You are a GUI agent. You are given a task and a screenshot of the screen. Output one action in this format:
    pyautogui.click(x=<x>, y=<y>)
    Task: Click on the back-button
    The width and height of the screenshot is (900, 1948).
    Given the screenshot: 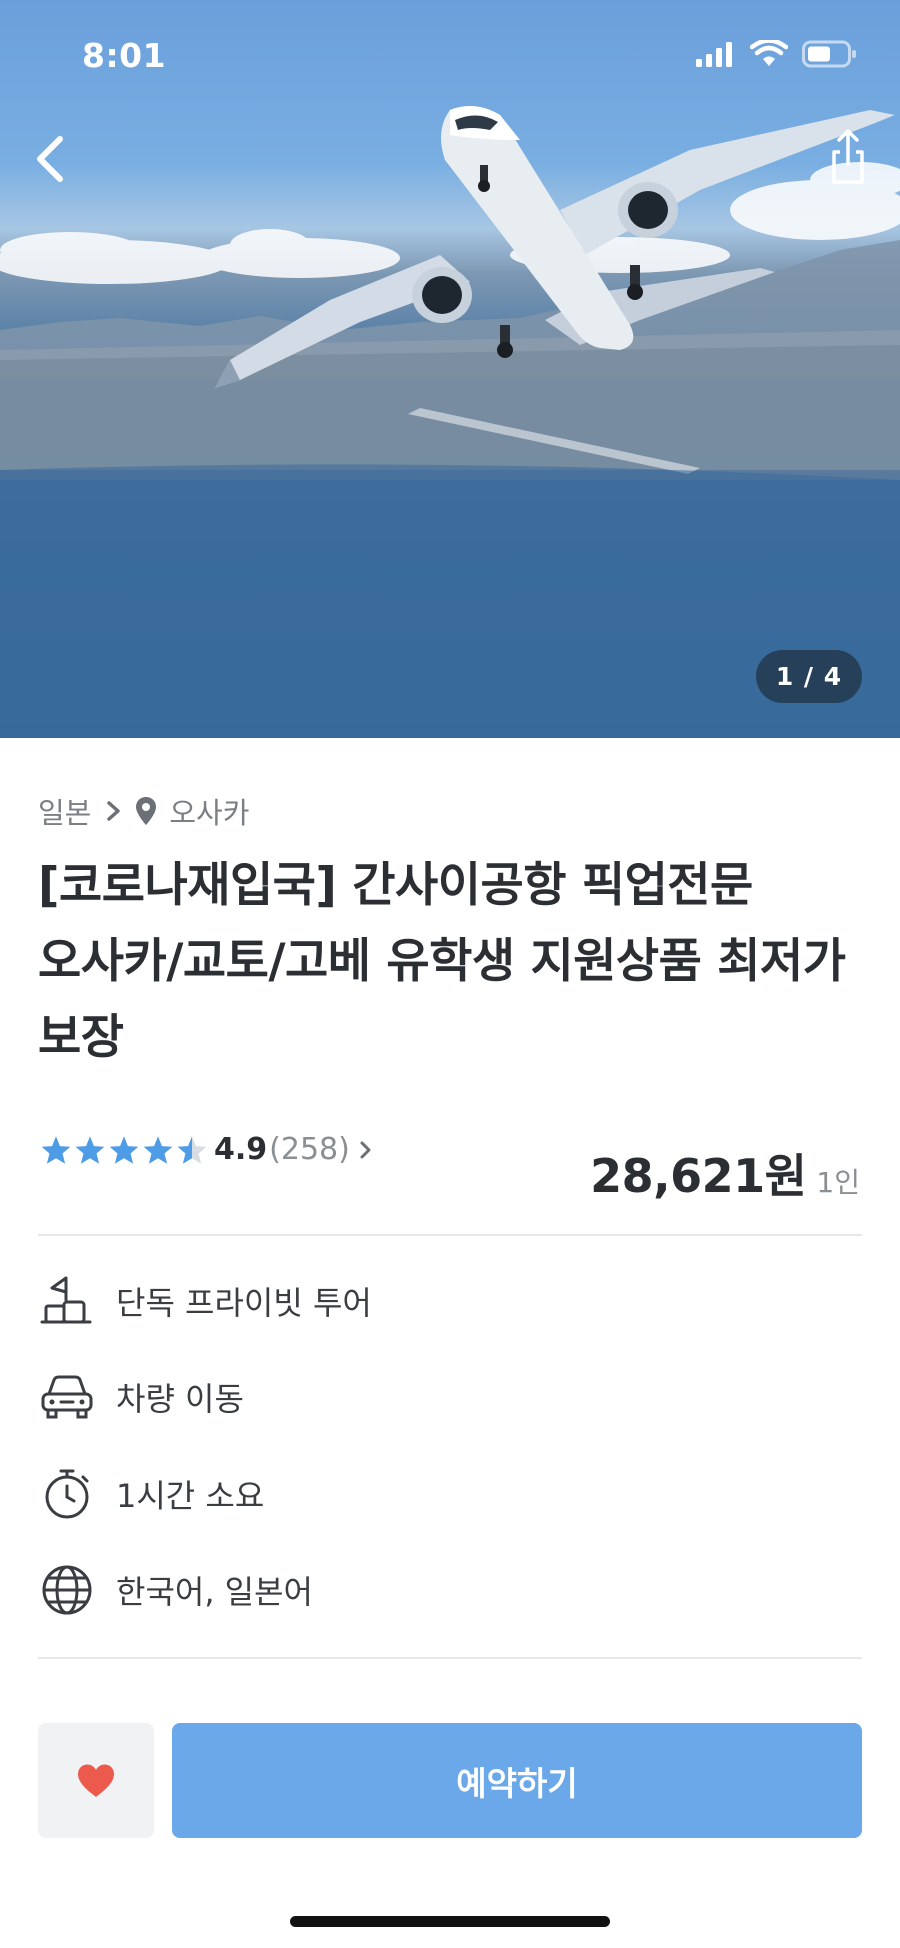 What is the action you would take?
    pyautogui.click(x=54, y=159)
    